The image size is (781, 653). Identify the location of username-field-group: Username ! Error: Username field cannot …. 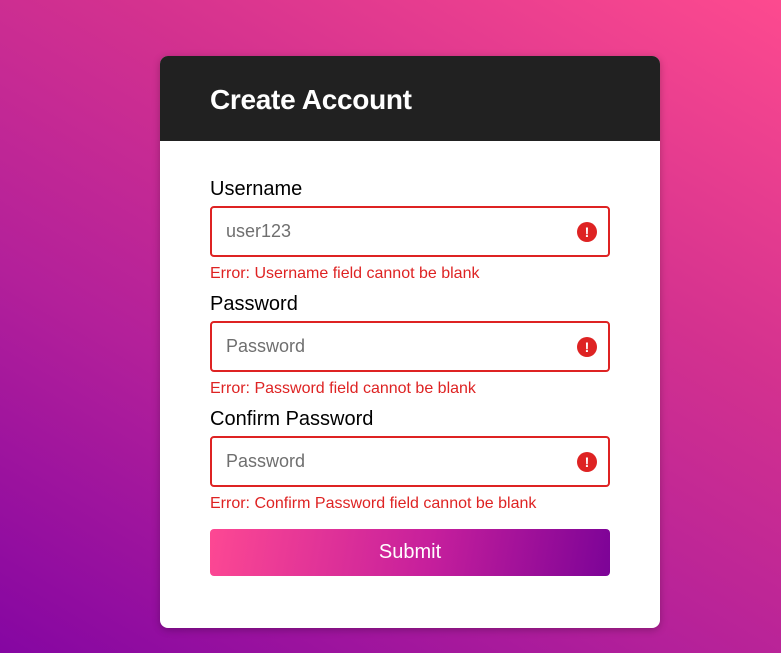
(410, 232).